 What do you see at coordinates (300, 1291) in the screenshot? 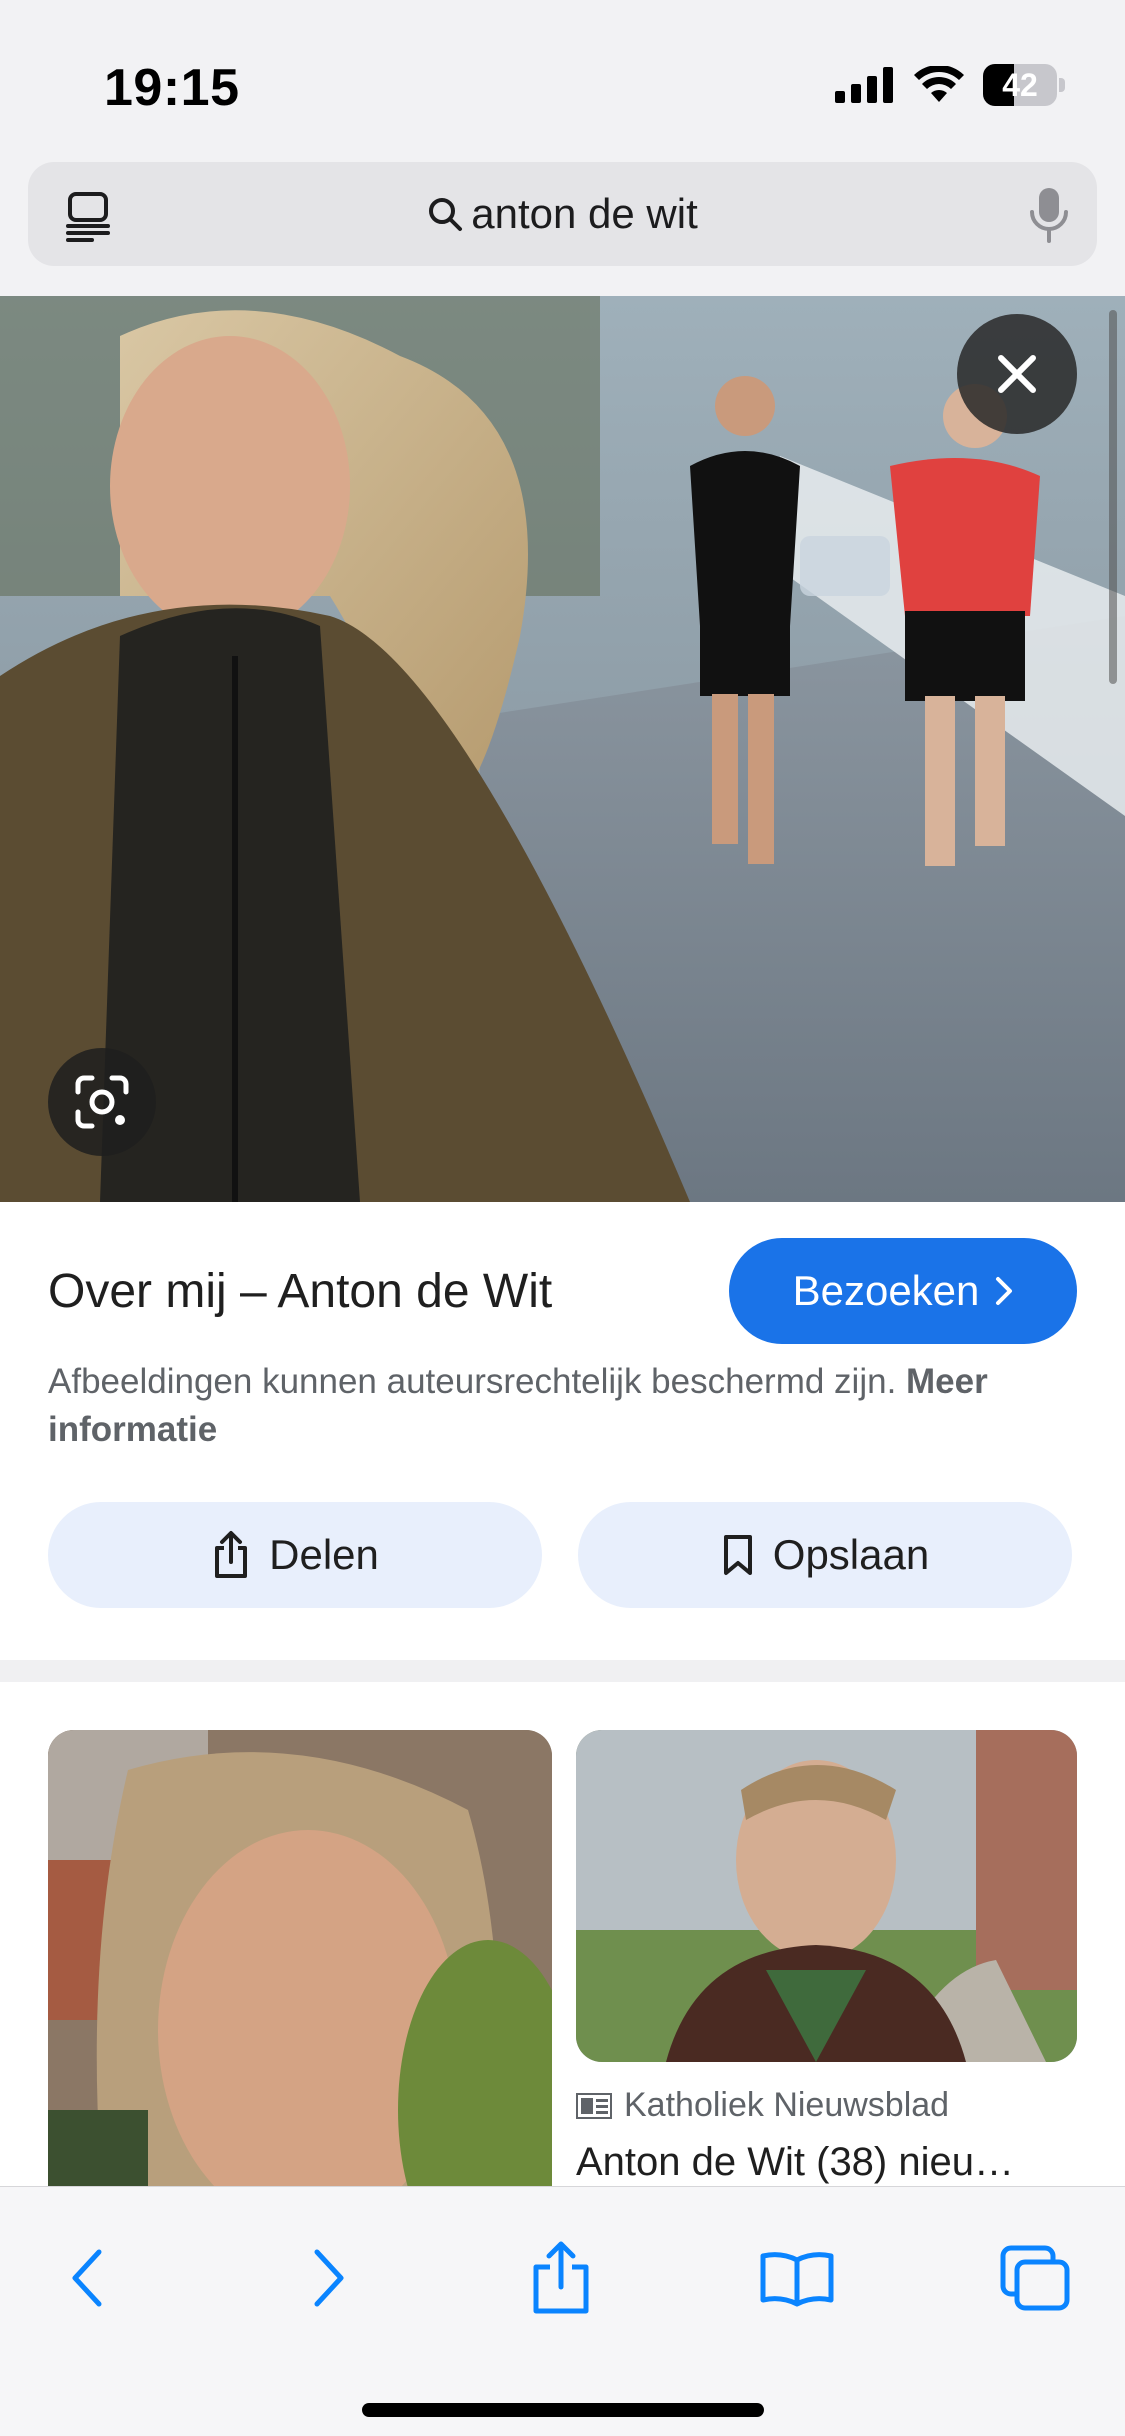
I see `result-title: Over mij – Anton de Wit` at bounding box center [300, 1291].